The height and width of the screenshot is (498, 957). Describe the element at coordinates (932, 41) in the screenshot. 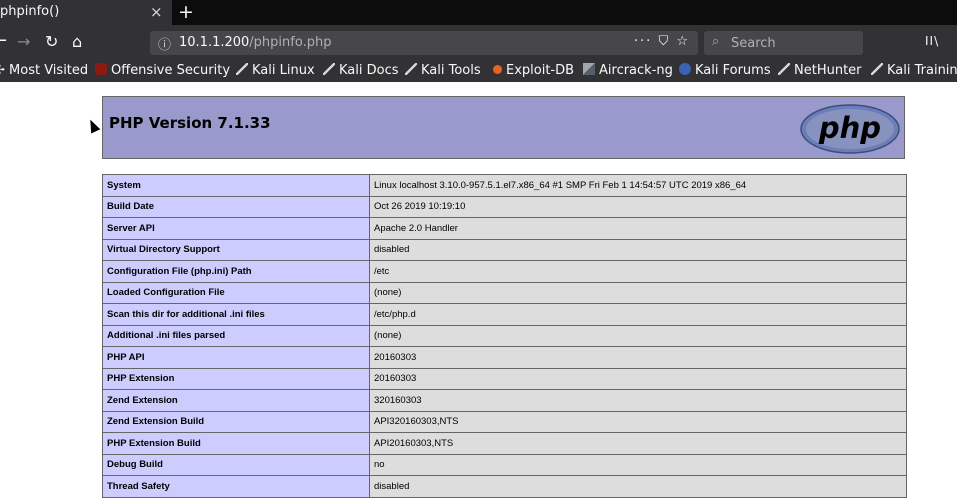

I see `library-icon: II\` at that location.